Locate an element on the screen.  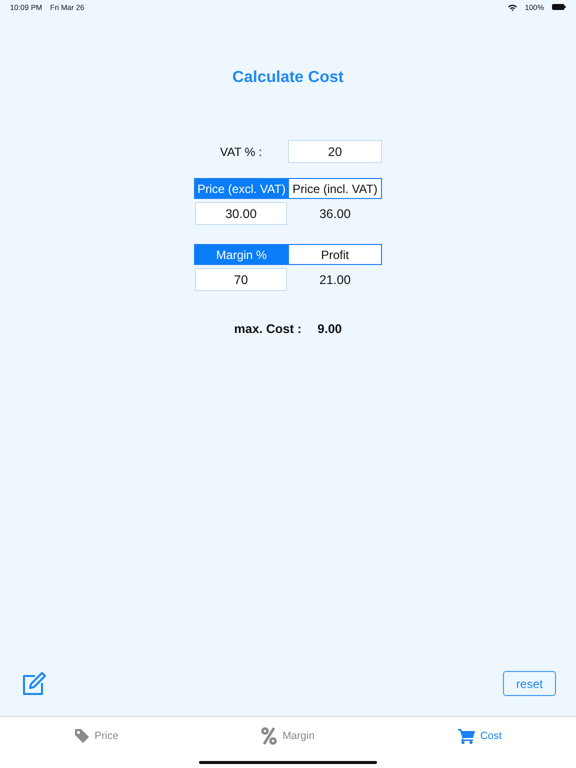
percent-icon is located at coordinates (269, 736).